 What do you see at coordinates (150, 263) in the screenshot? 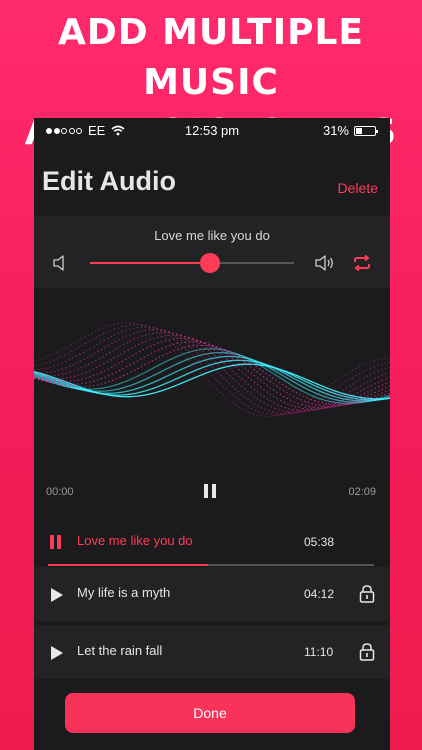
I see `volume-slider-fill` at bounding box center [150, 263].